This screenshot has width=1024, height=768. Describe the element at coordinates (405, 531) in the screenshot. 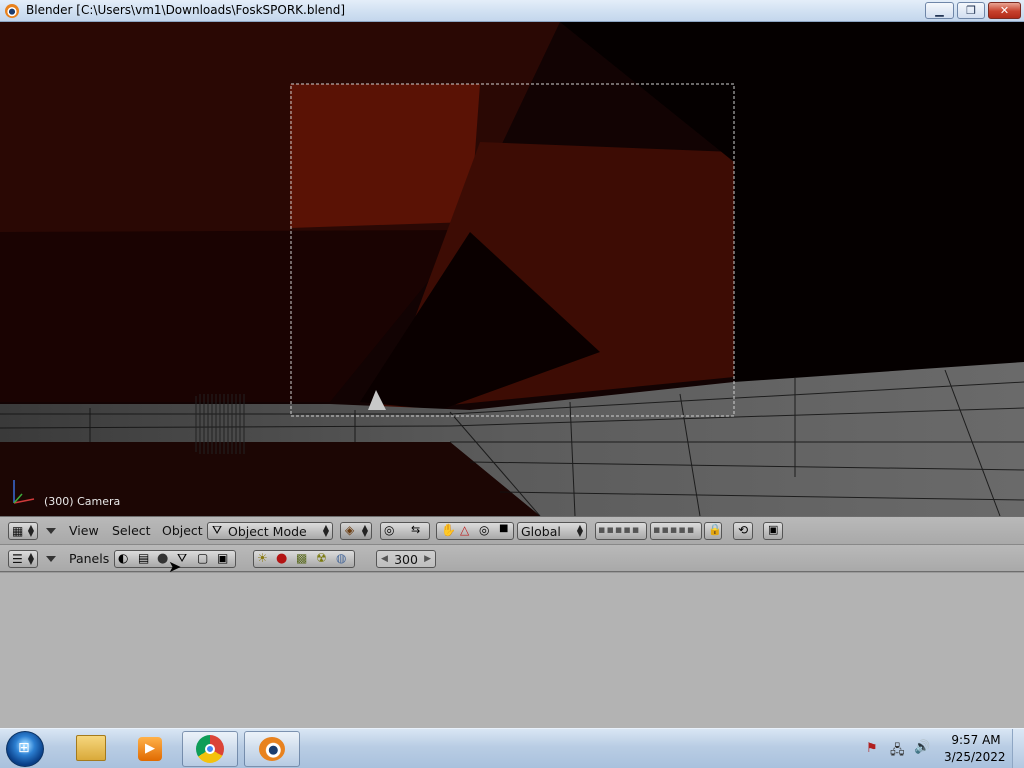

I see `pivot-selector: ◎ ⇆` at that location.